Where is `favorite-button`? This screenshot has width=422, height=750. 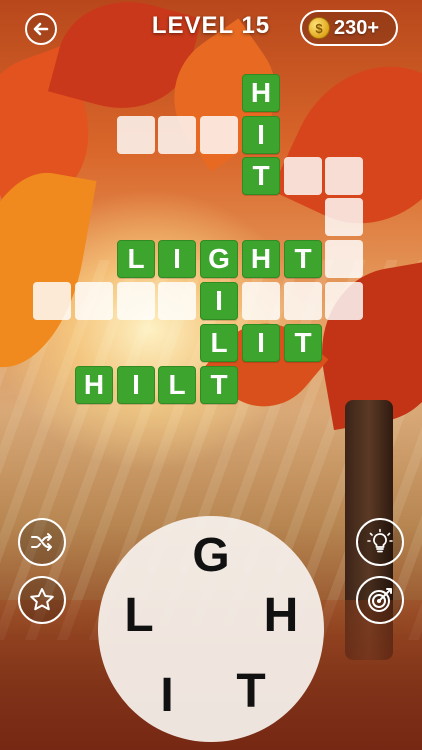 favorite-button is located at coordinates (42, 600).